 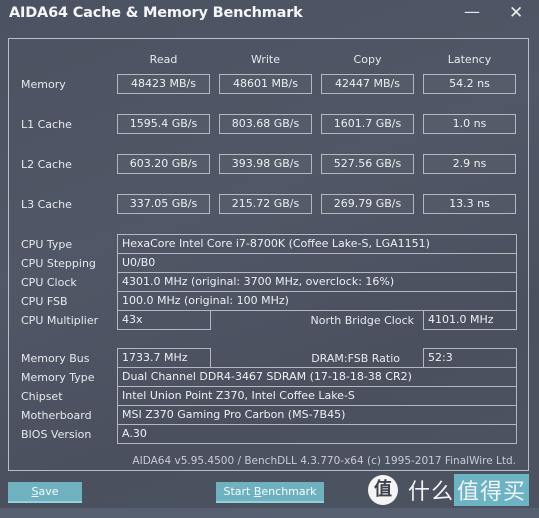 I want to click on motherboard-label: Motherboard, so click(x=56, y=415).